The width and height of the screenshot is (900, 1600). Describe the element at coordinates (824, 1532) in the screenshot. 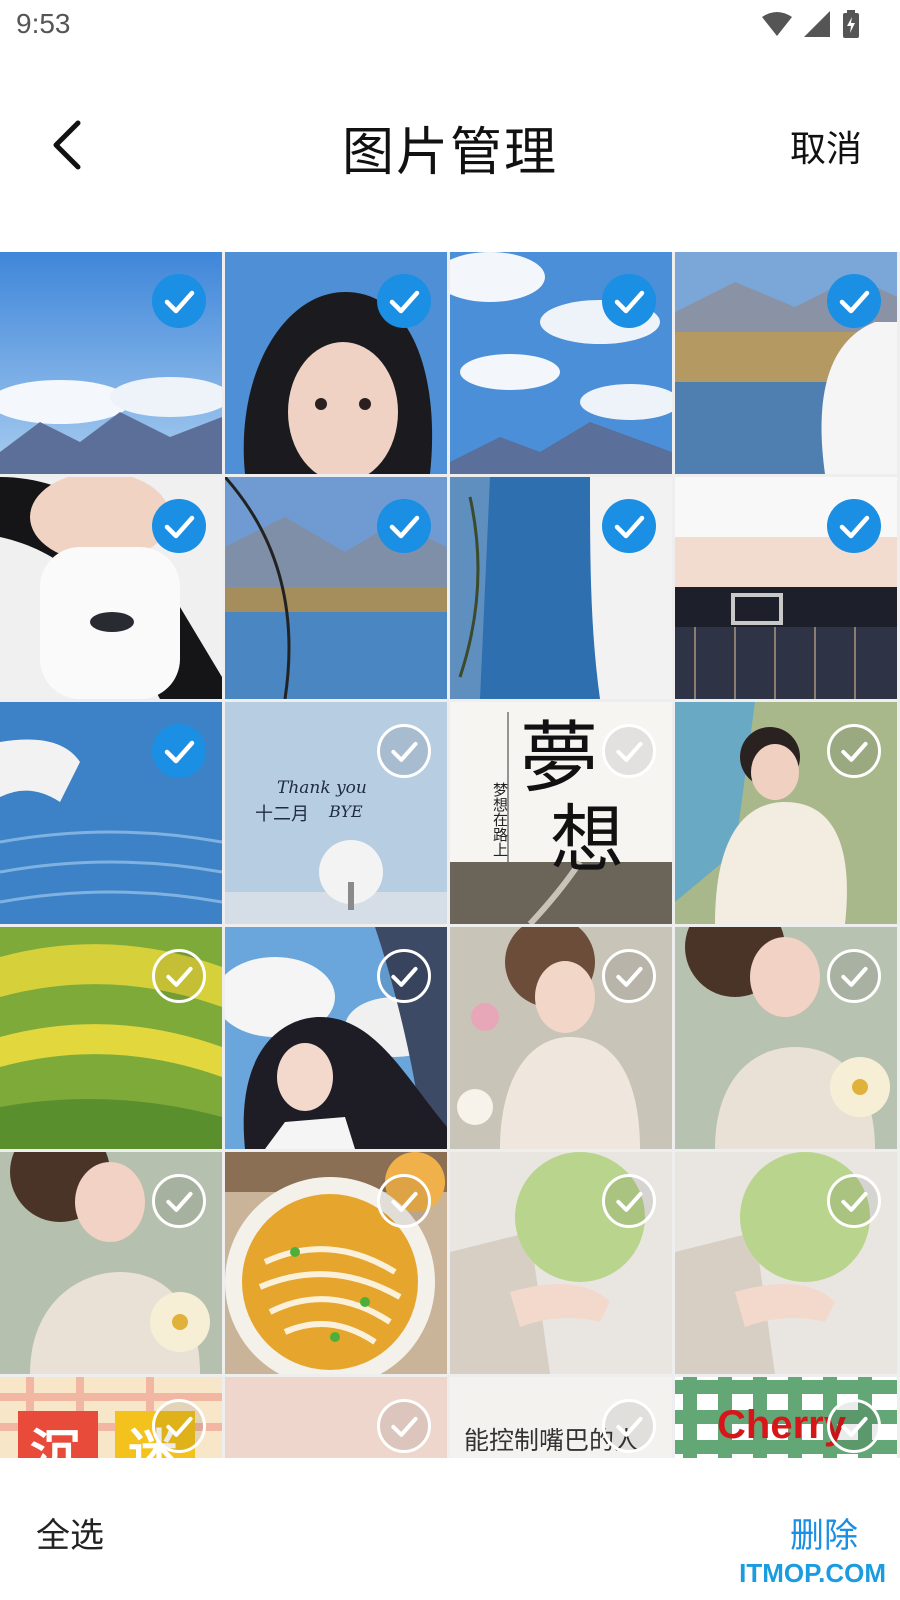

I see `delete-button: 删除` at that location.